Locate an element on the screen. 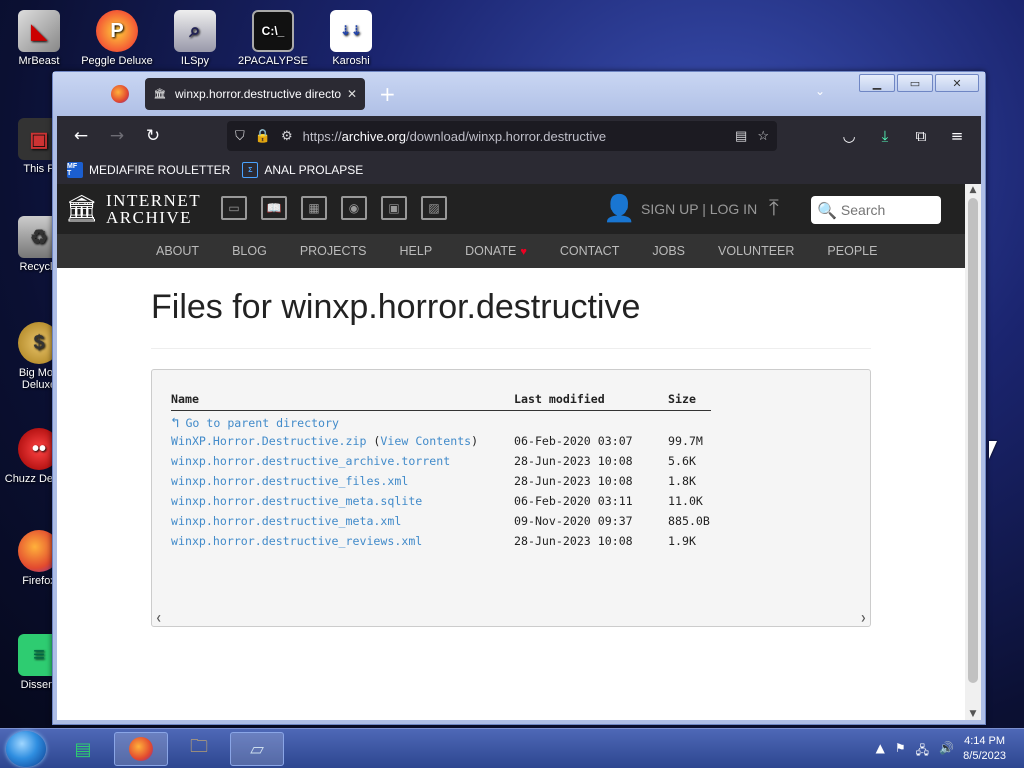 The image size is (1024, 768). pocket-icon: ◡ is located at coordinates (849, 136).